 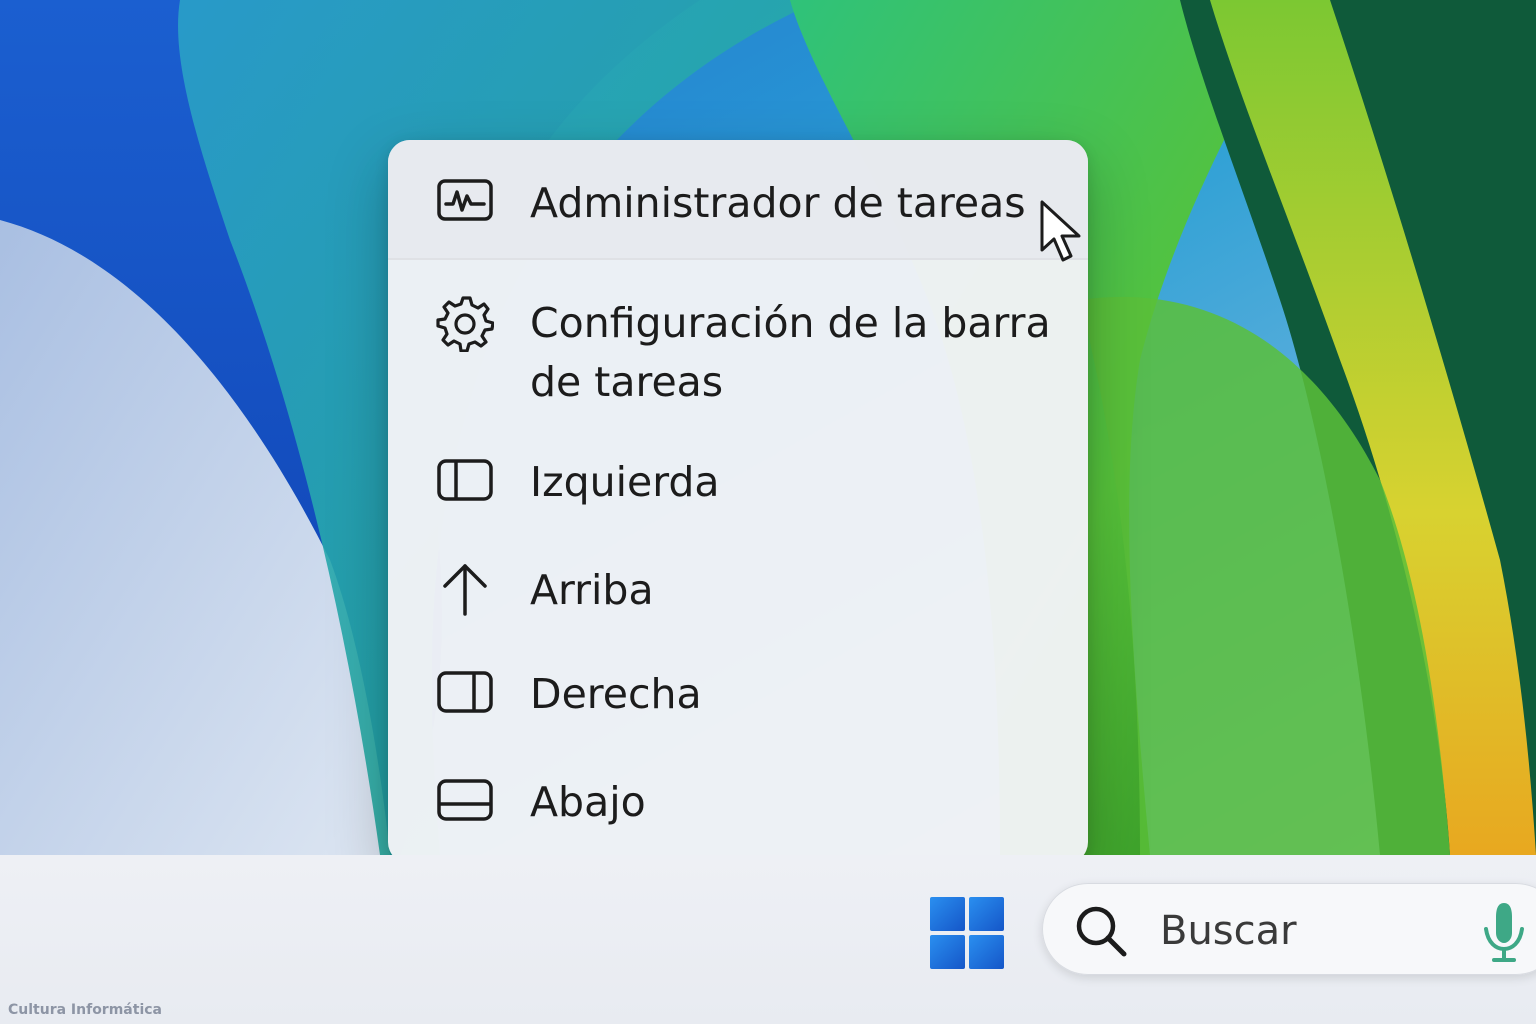 What do you see at coordinates (625, 482) in the screenshot?
I see `menu-item-label: Izquierda` at bounding box center [625, 482].